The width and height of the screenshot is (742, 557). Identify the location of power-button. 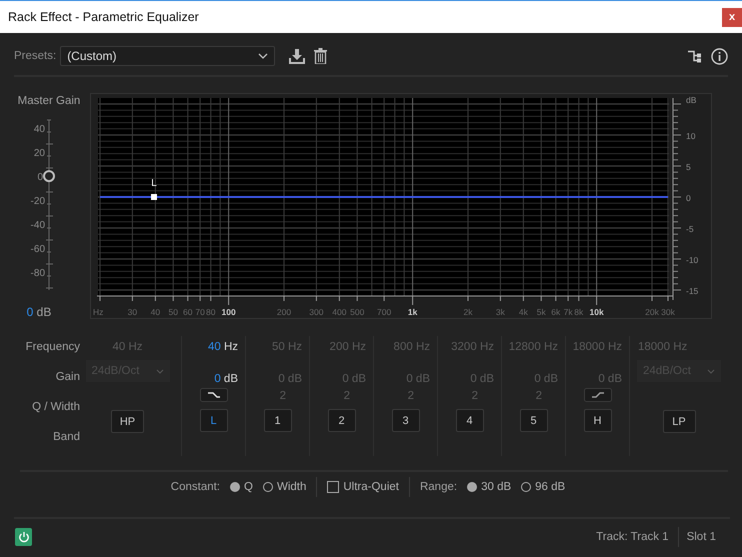
(23, 537).